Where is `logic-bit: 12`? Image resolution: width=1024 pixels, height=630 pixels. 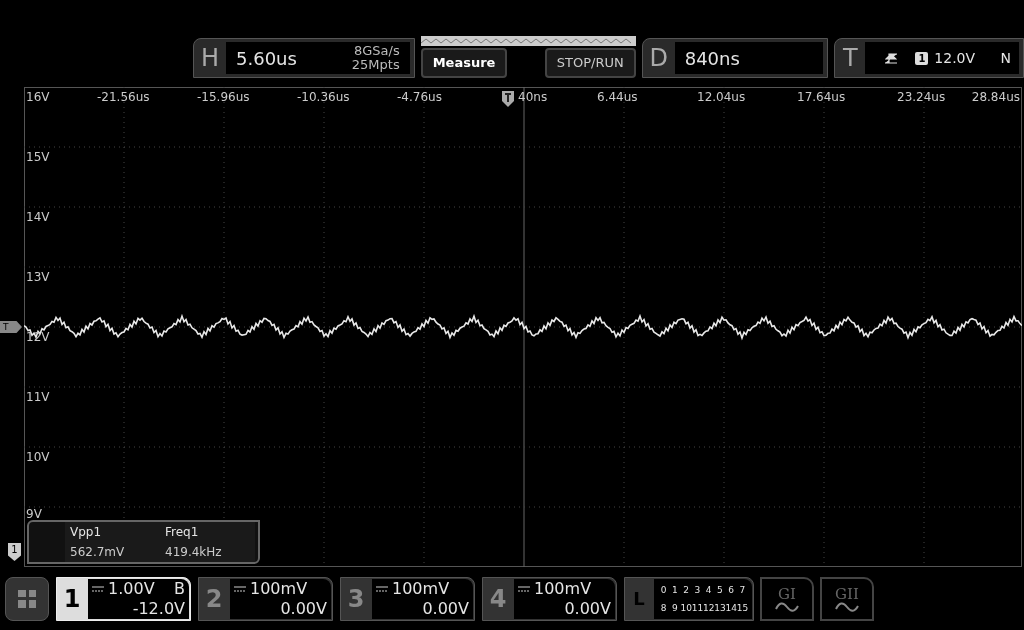
logic-bit: 12 is located at coordinates (709, 608).